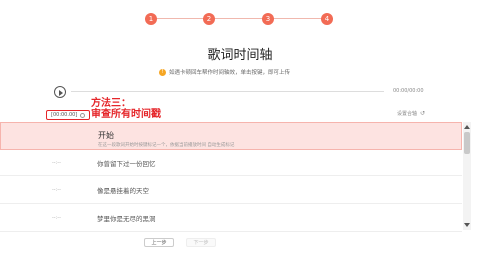  Describe the element at coordinates (162, 72) in the screenshot. I see `info-icon: !` at that location.